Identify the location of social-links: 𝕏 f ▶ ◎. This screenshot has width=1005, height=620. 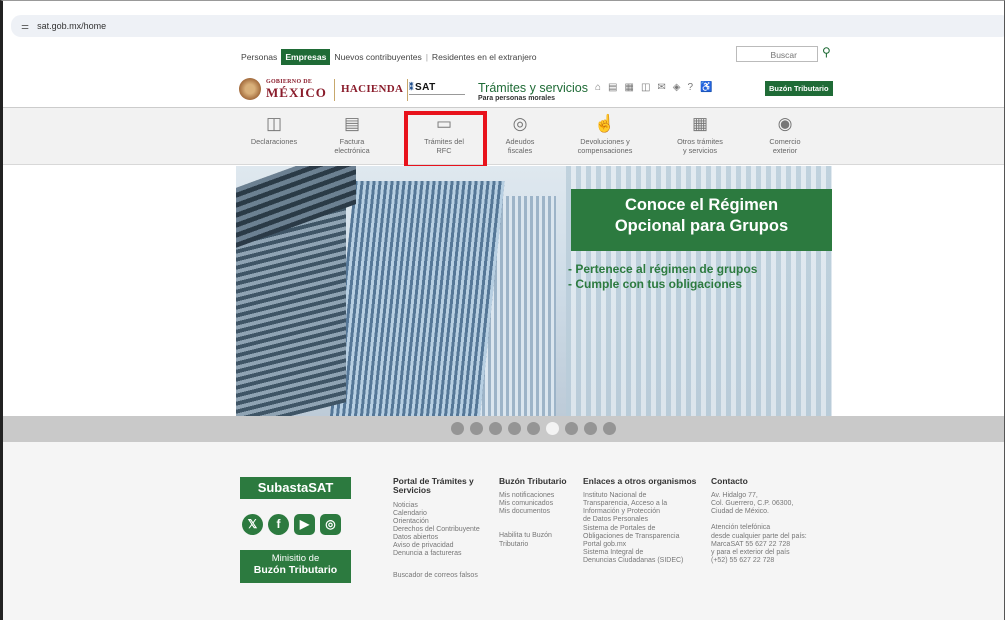
(291, 524).